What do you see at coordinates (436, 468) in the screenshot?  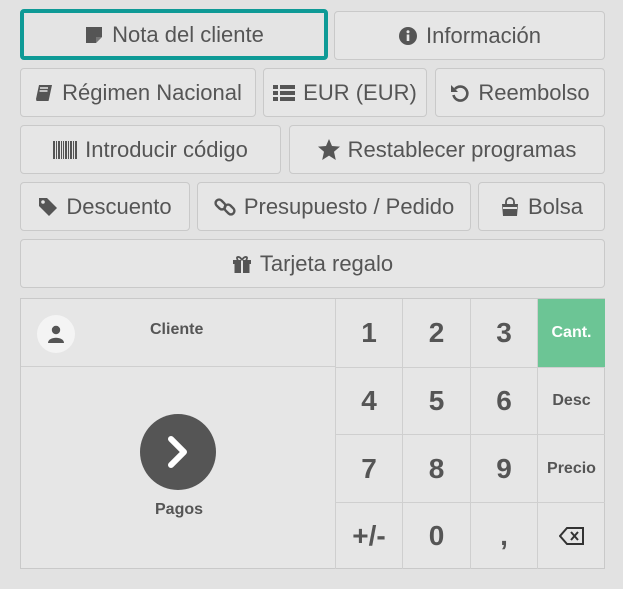 I see `numpad-key-8: 8` at bounding box center [436, 468].